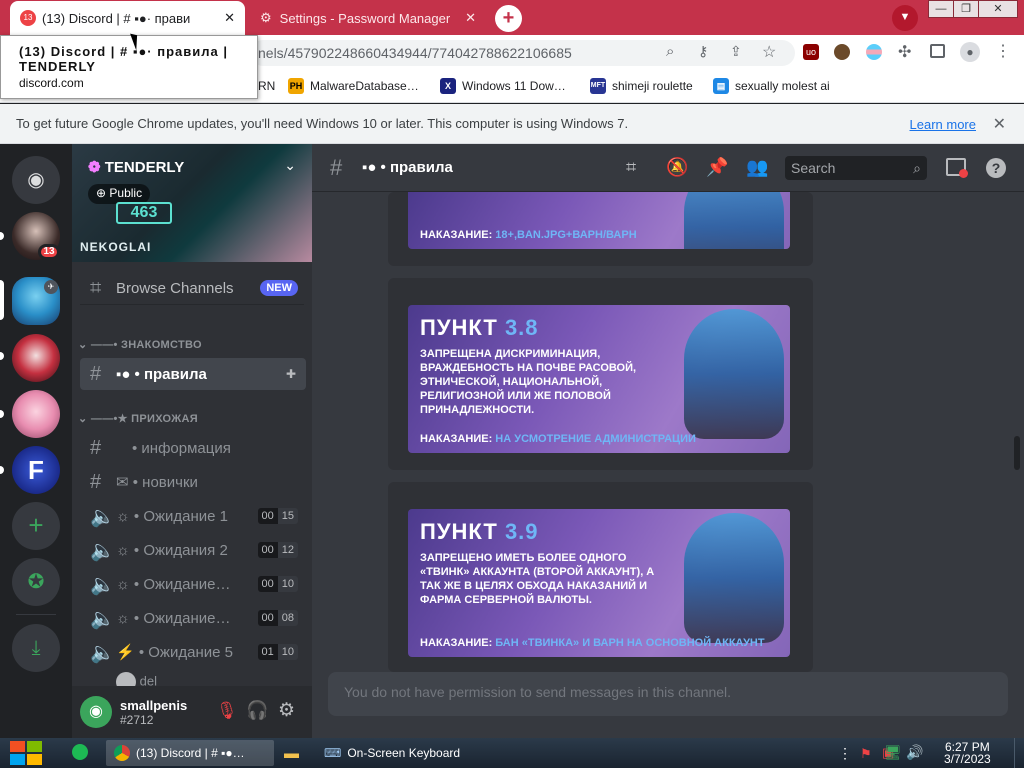 This screenshot has height=768, width=1024. Describe the element at coordinates (677, 167) in the screenshot. I see `notification-muted-icon: 🔕` at that location.